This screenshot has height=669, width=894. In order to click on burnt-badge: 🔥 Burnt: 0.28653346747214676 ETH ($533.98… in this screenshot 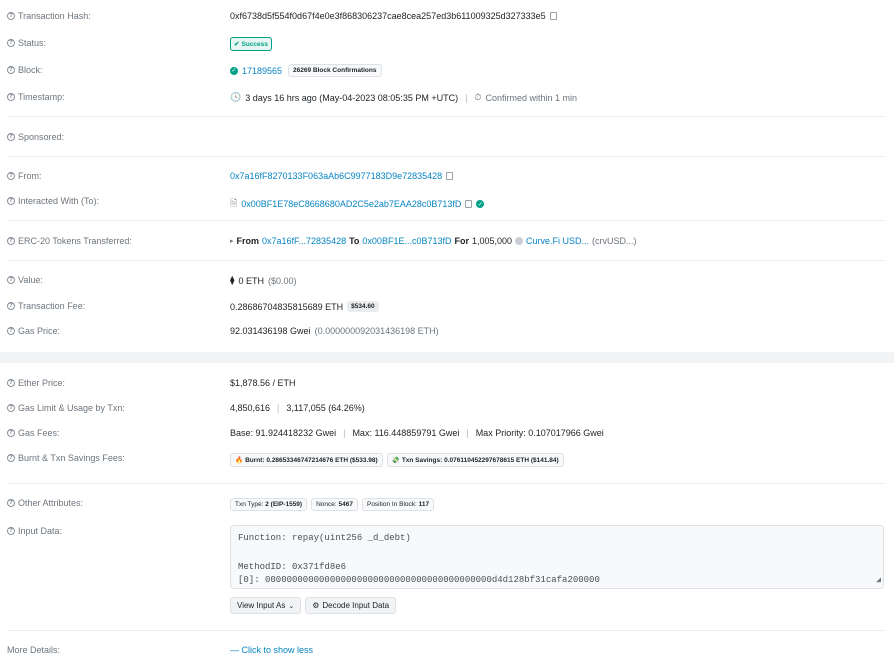, I will do `click(306, 460)`.